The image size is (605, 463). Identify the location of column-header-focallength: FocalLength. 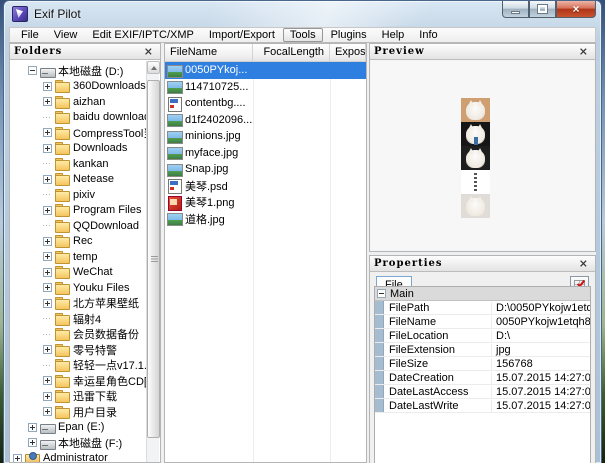
(291, 52).